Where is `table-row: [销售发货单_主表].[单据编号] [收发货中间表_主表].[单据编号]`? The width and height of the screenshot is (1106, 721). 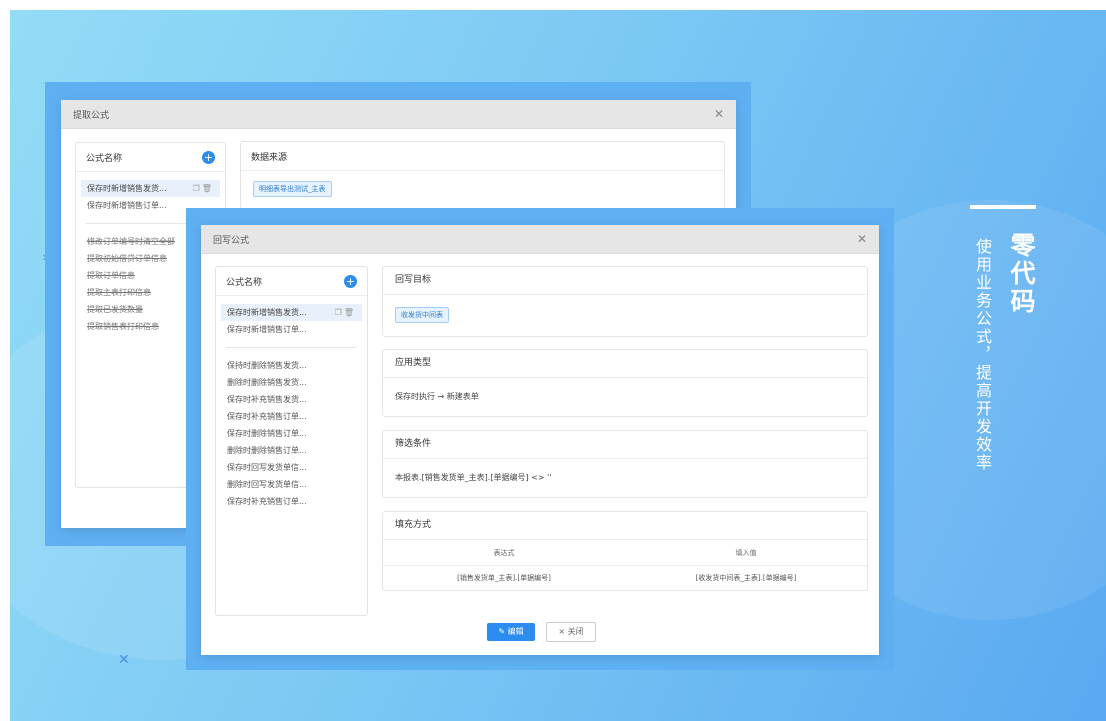
table-row: [销售发货单_主表].[单据编号] [收发货中间表_主表].[单据编号] is located at coordinates (625, 578).